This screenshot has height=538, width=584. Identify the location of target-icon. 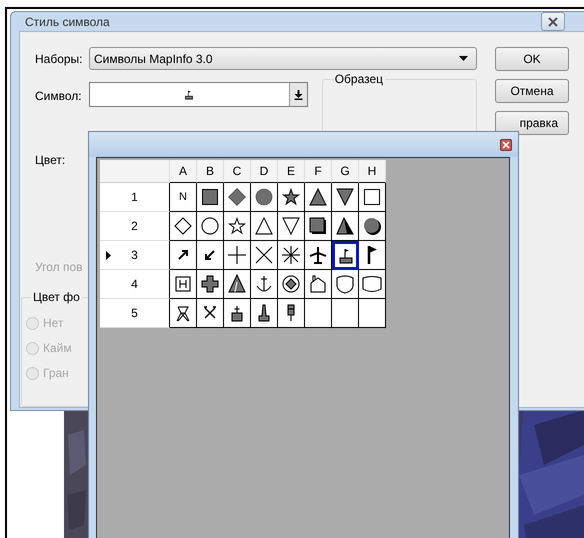
(291, 284).